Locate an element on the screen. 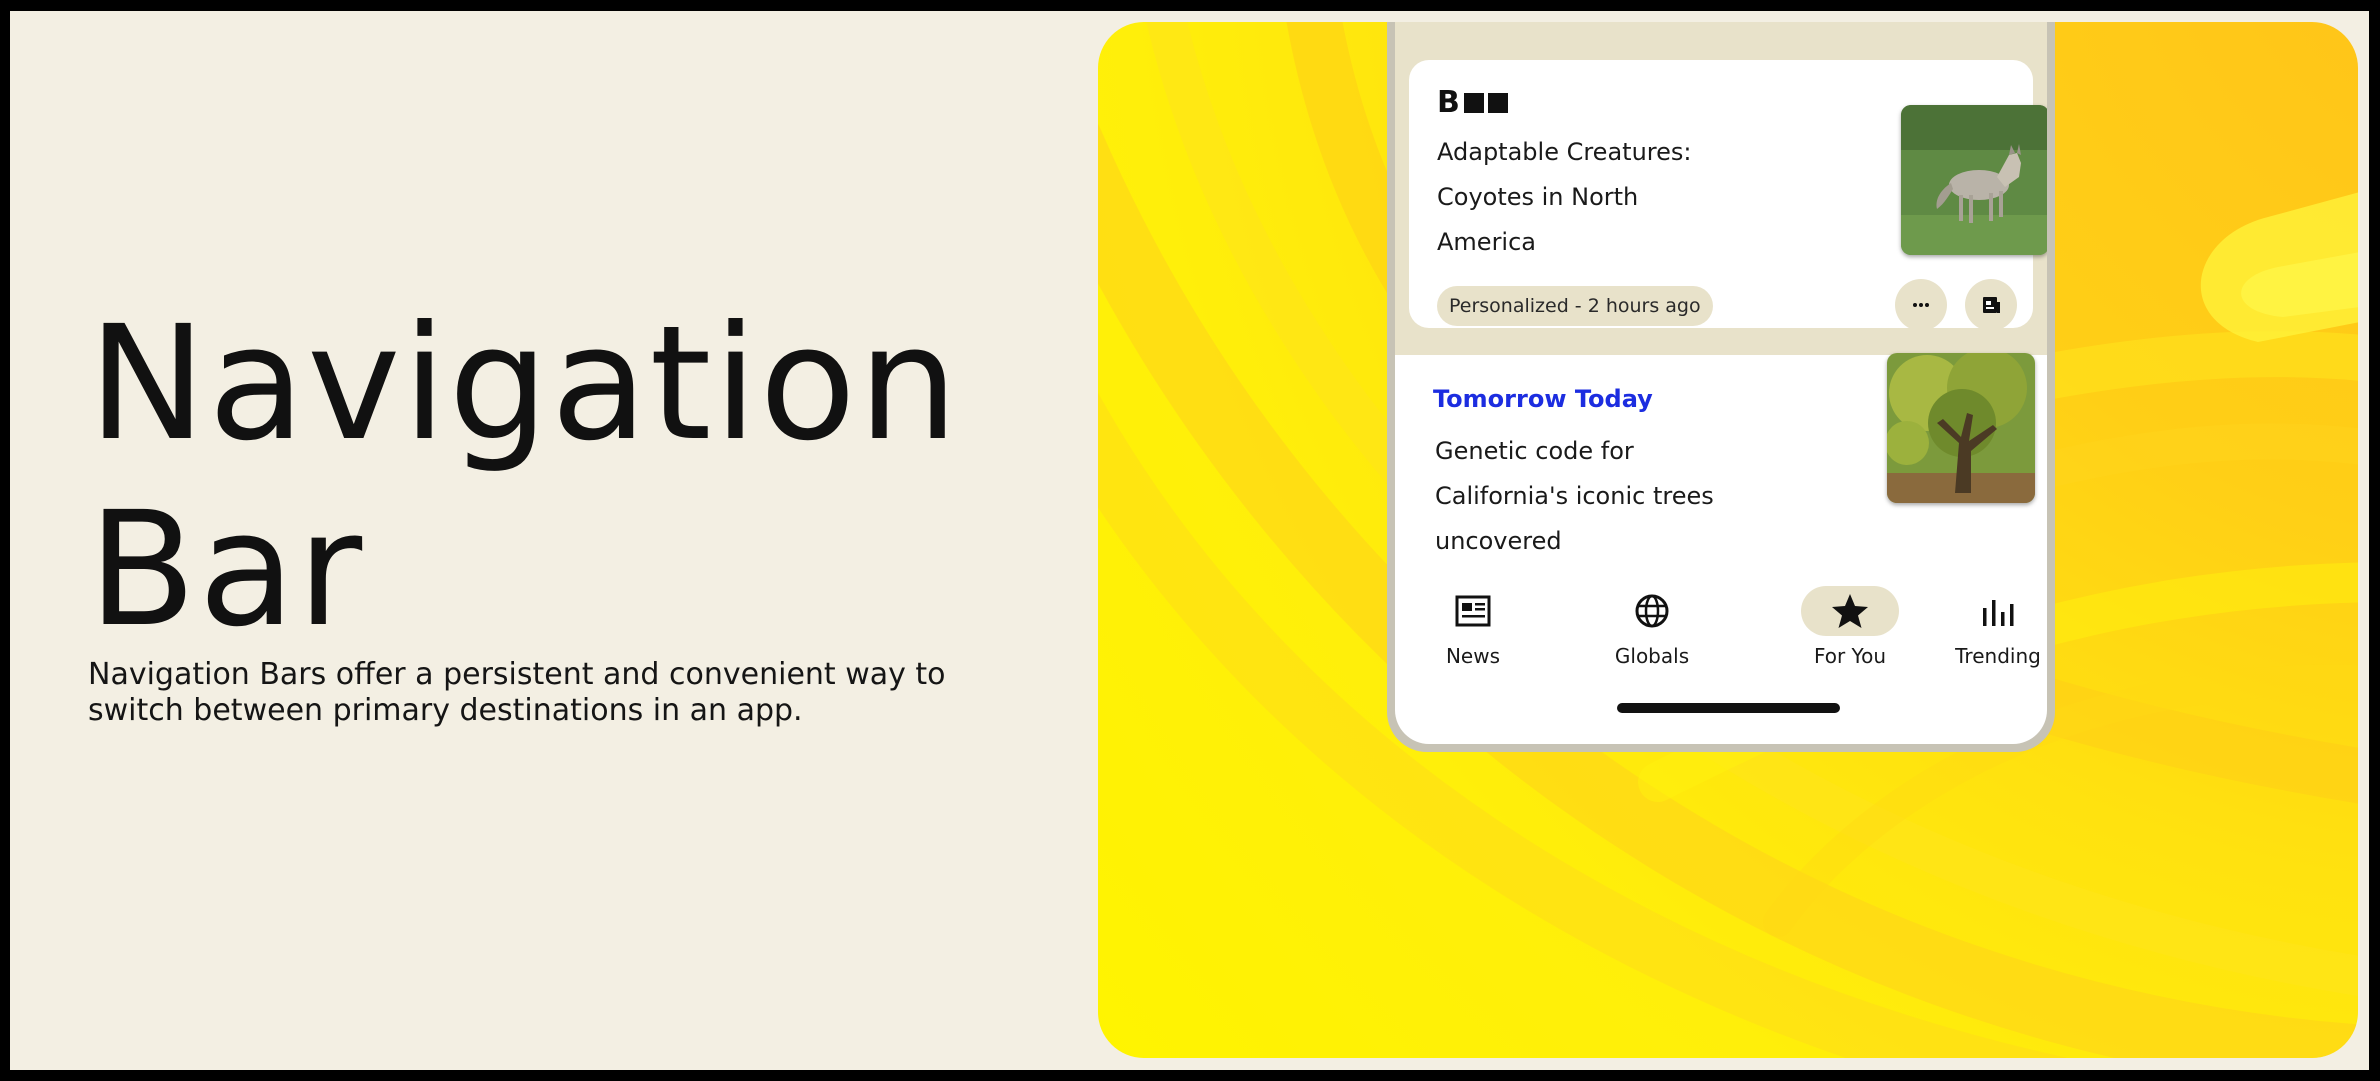  nav-trending-icon-container is located at coordinates (1998, 611).